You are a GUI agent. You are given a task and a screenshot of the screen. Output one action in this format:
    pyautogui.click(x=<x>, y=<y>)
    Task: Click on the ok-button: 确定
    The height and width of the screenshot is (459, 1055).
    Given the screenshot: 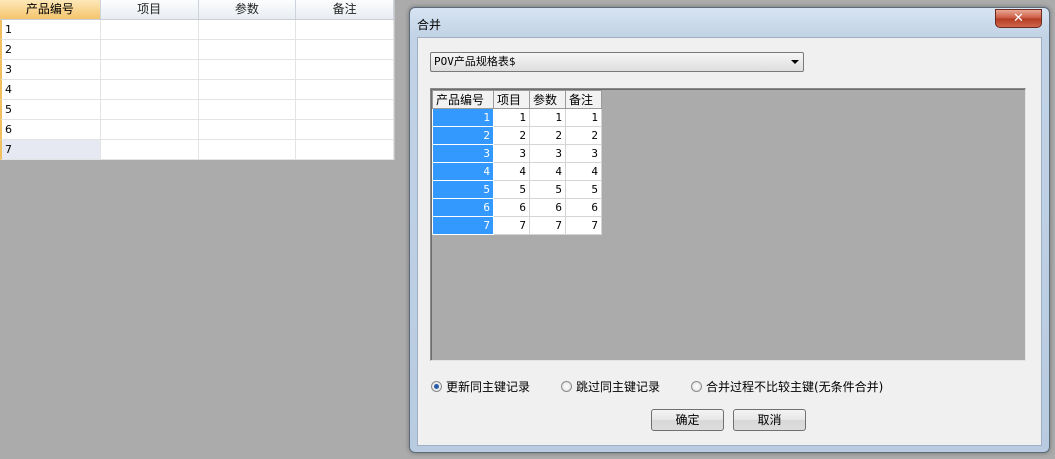 What is the action you would take?
    pyautogui.click(x=687, y=420)
    